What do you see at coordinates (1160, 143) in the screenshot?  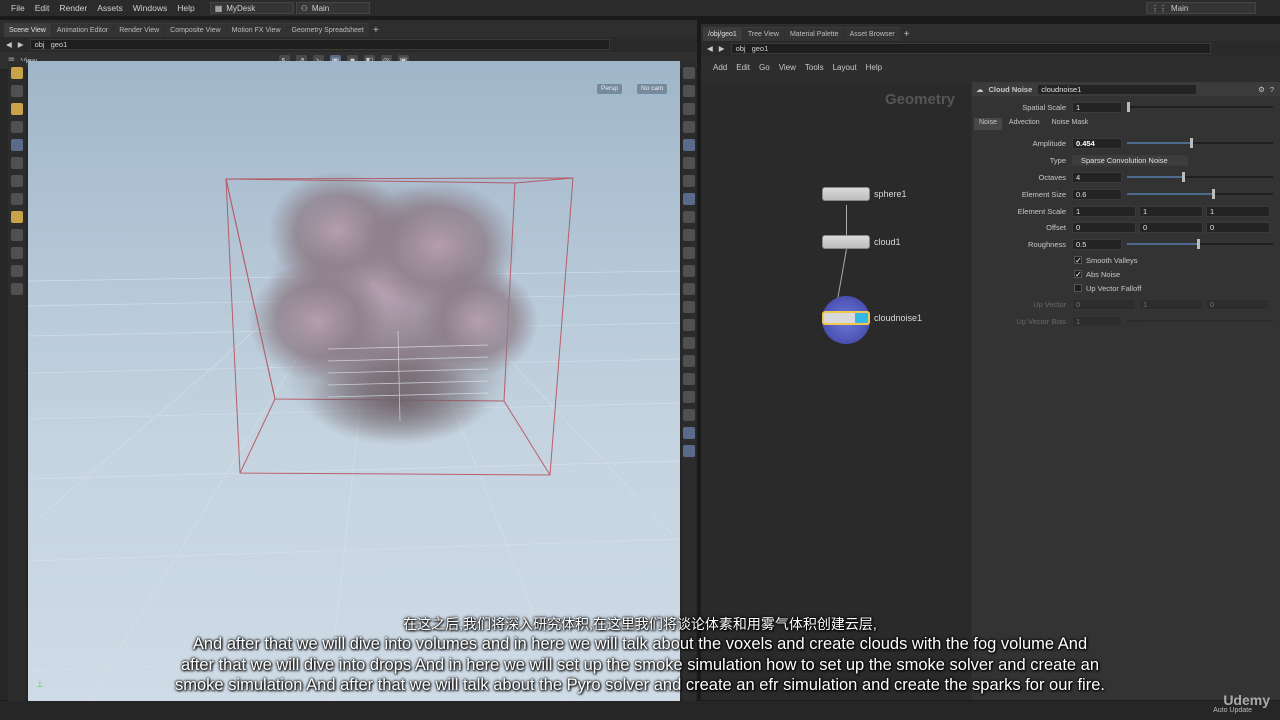 I see `slider-amplitude-fill` at bounding box center [1160, 143].